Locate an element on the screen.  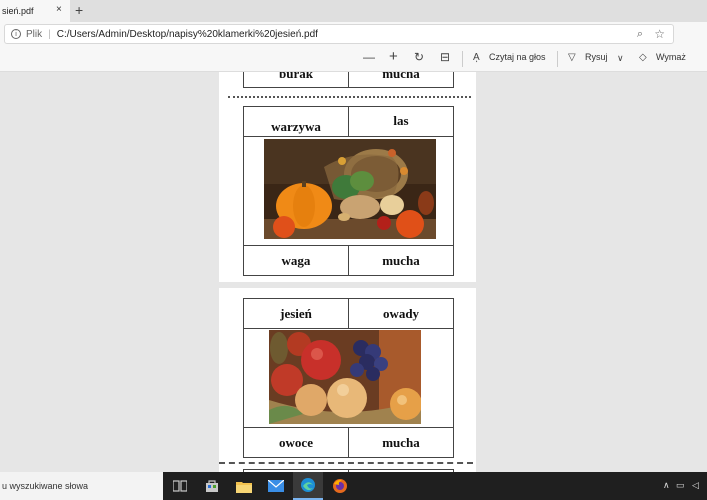
vegetables-cornucopia-image is located at coordinates (350, 189).